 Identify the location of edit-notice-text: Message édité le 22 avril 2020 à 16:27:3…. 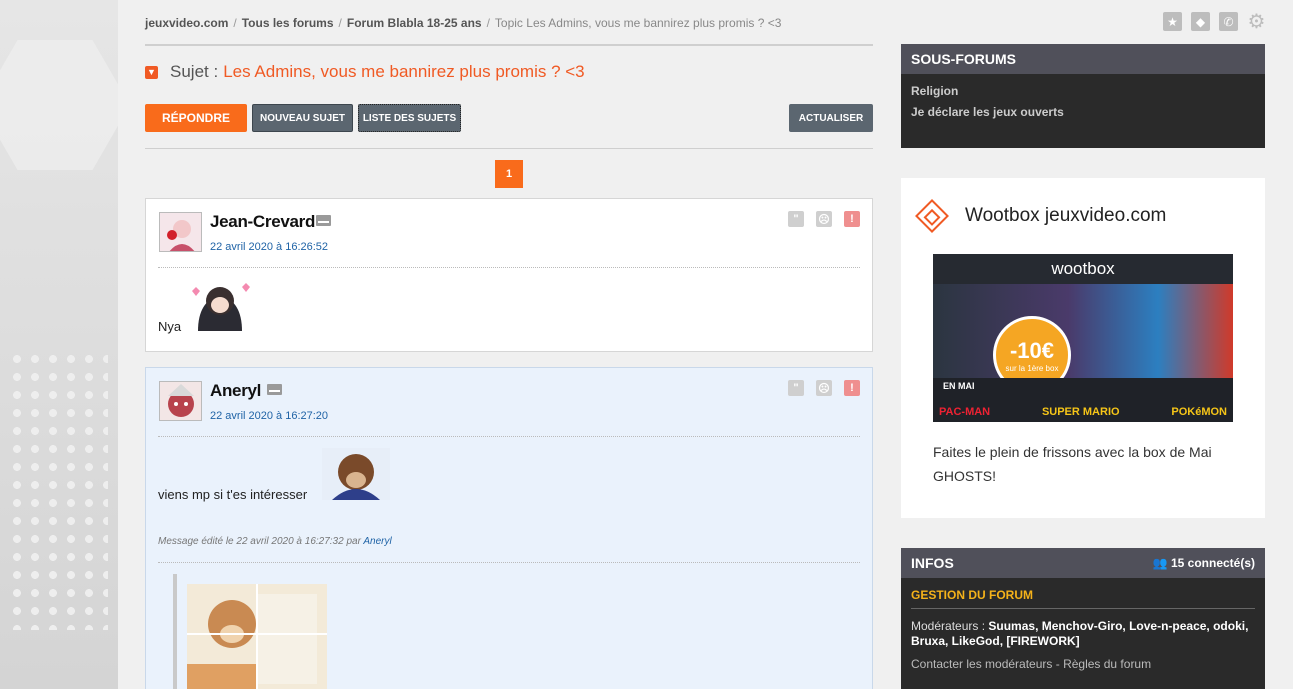
(259, 541).